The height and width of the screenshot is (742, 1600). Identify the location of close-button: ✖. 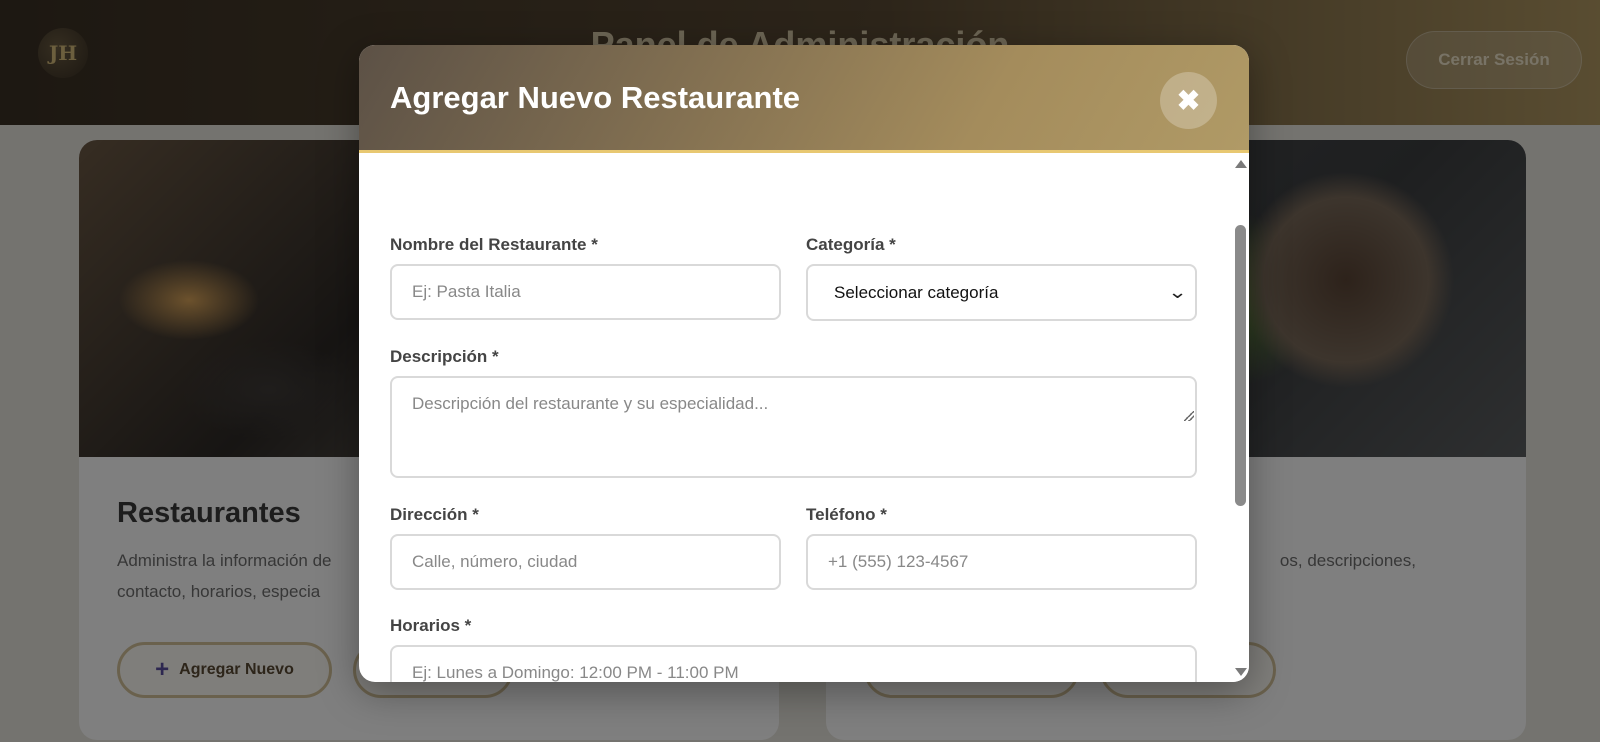
(1188, 100).